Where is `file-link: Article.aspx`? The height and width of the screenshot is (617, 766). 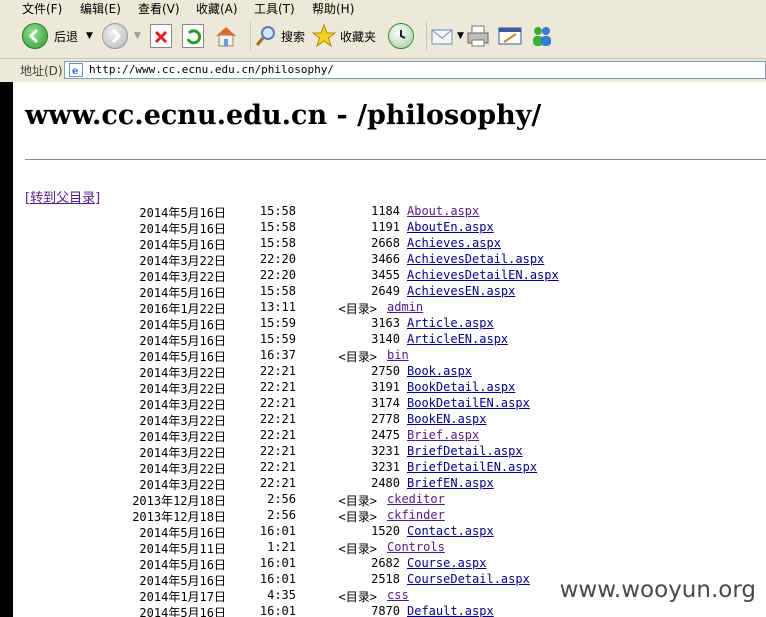 file-link: Article.aspx is located at coordinates (450, 323).